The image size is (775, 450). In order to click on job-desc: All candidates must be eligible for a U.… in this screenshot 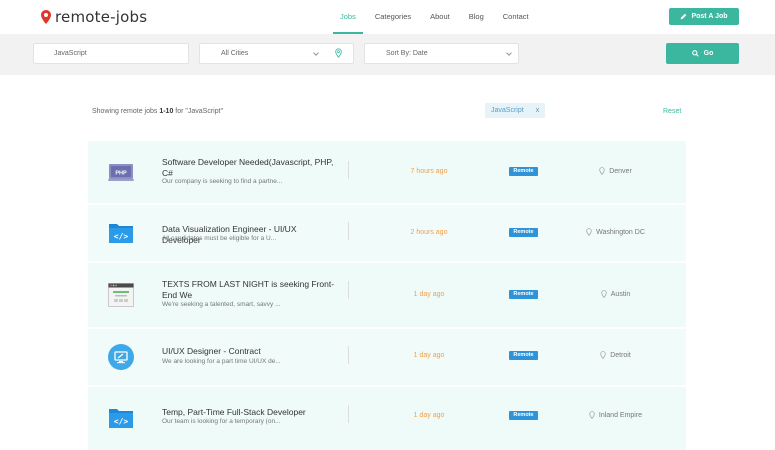, I will do `click(219, 238)`.